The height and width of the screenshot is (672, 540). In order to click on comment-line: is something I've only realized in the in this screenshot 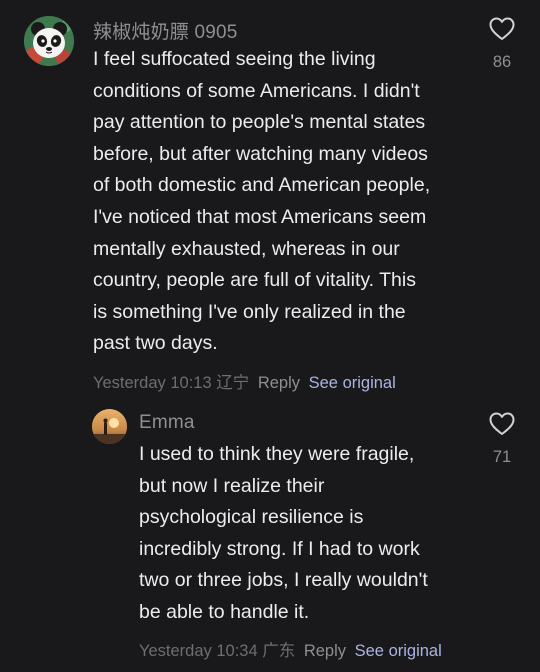, I will do `click(249, 311)`.